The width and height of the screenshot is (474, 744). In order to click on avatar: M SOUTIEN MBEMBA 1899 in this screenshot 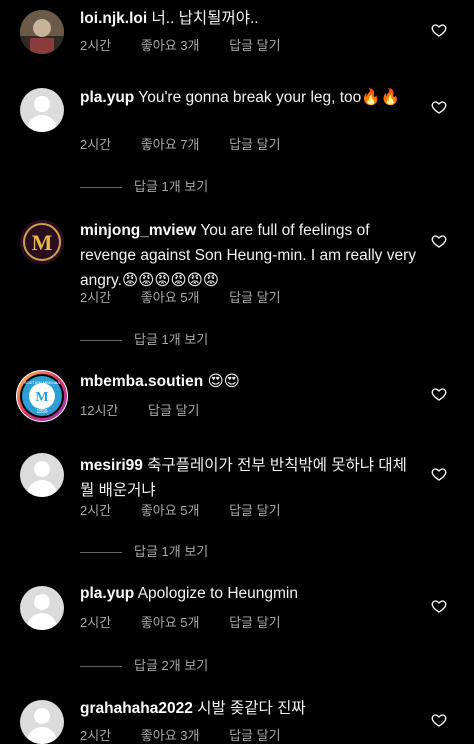, I will do `click(42, 396)`.